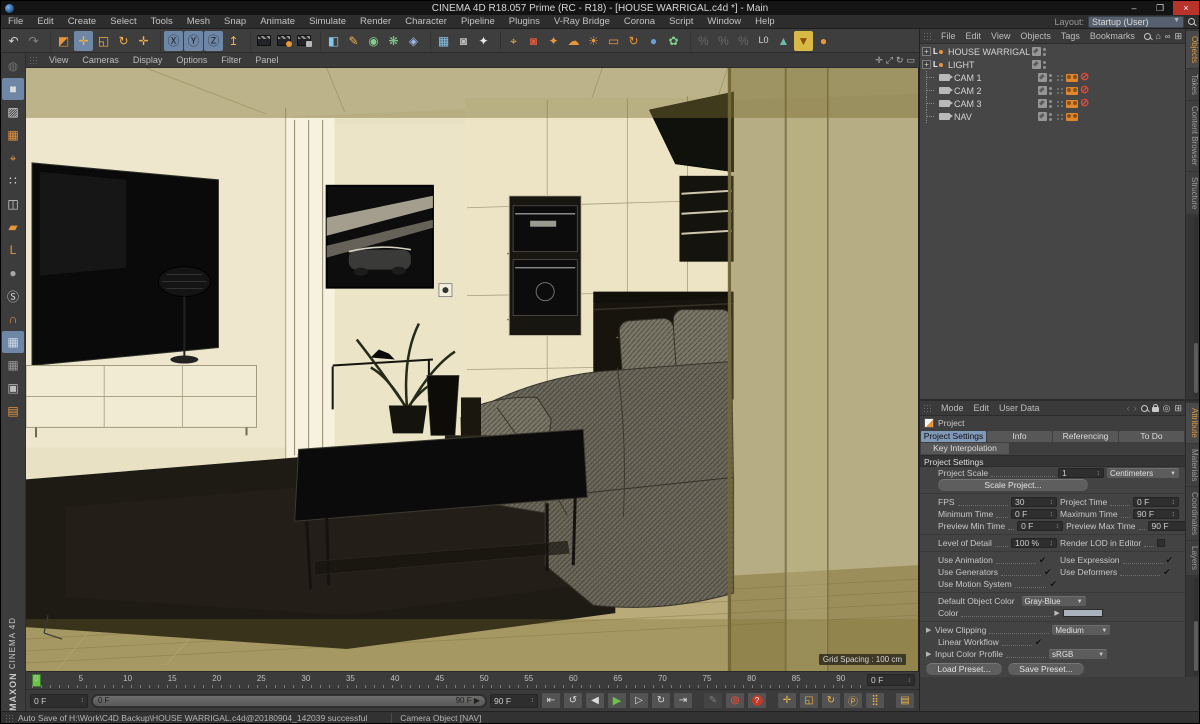 The width and height of the screenshot is (1200, 724). I want to click on add-panel-icon: ⊞, so click(1178, 408).